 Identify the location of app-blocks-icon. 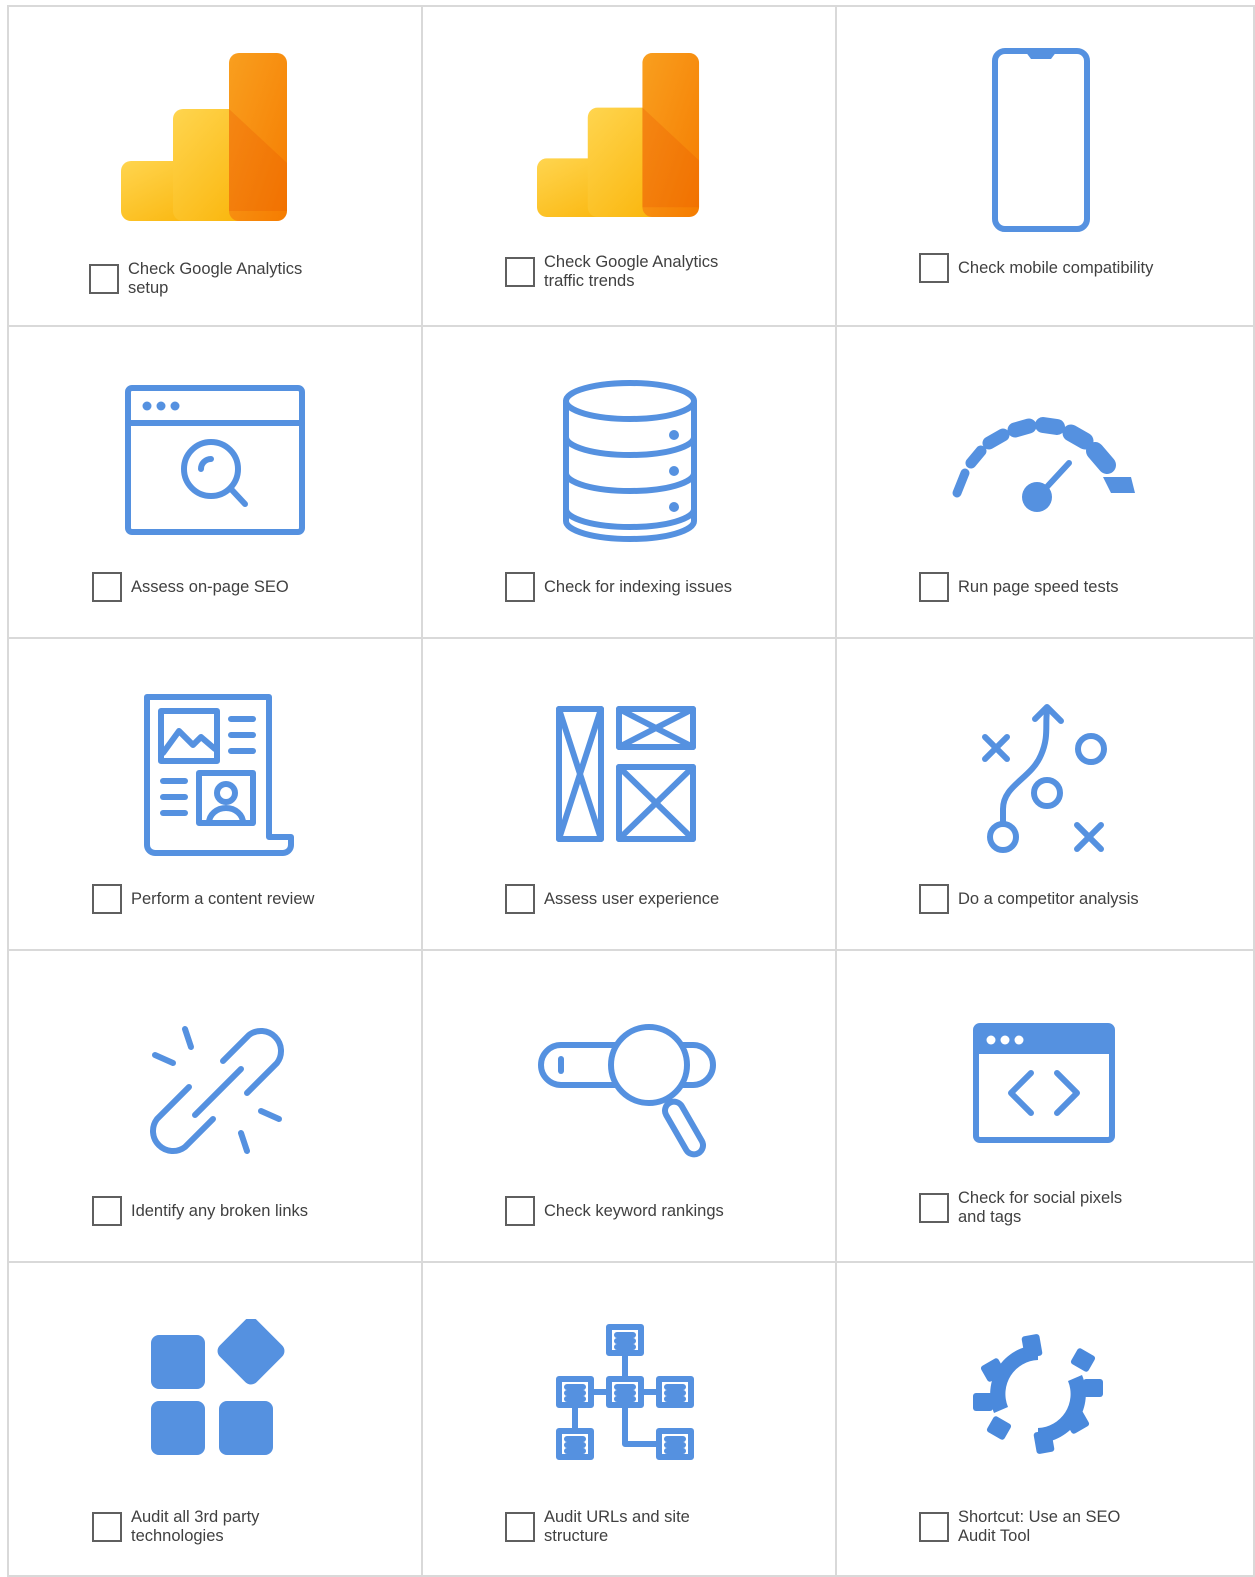
(217, 1389).